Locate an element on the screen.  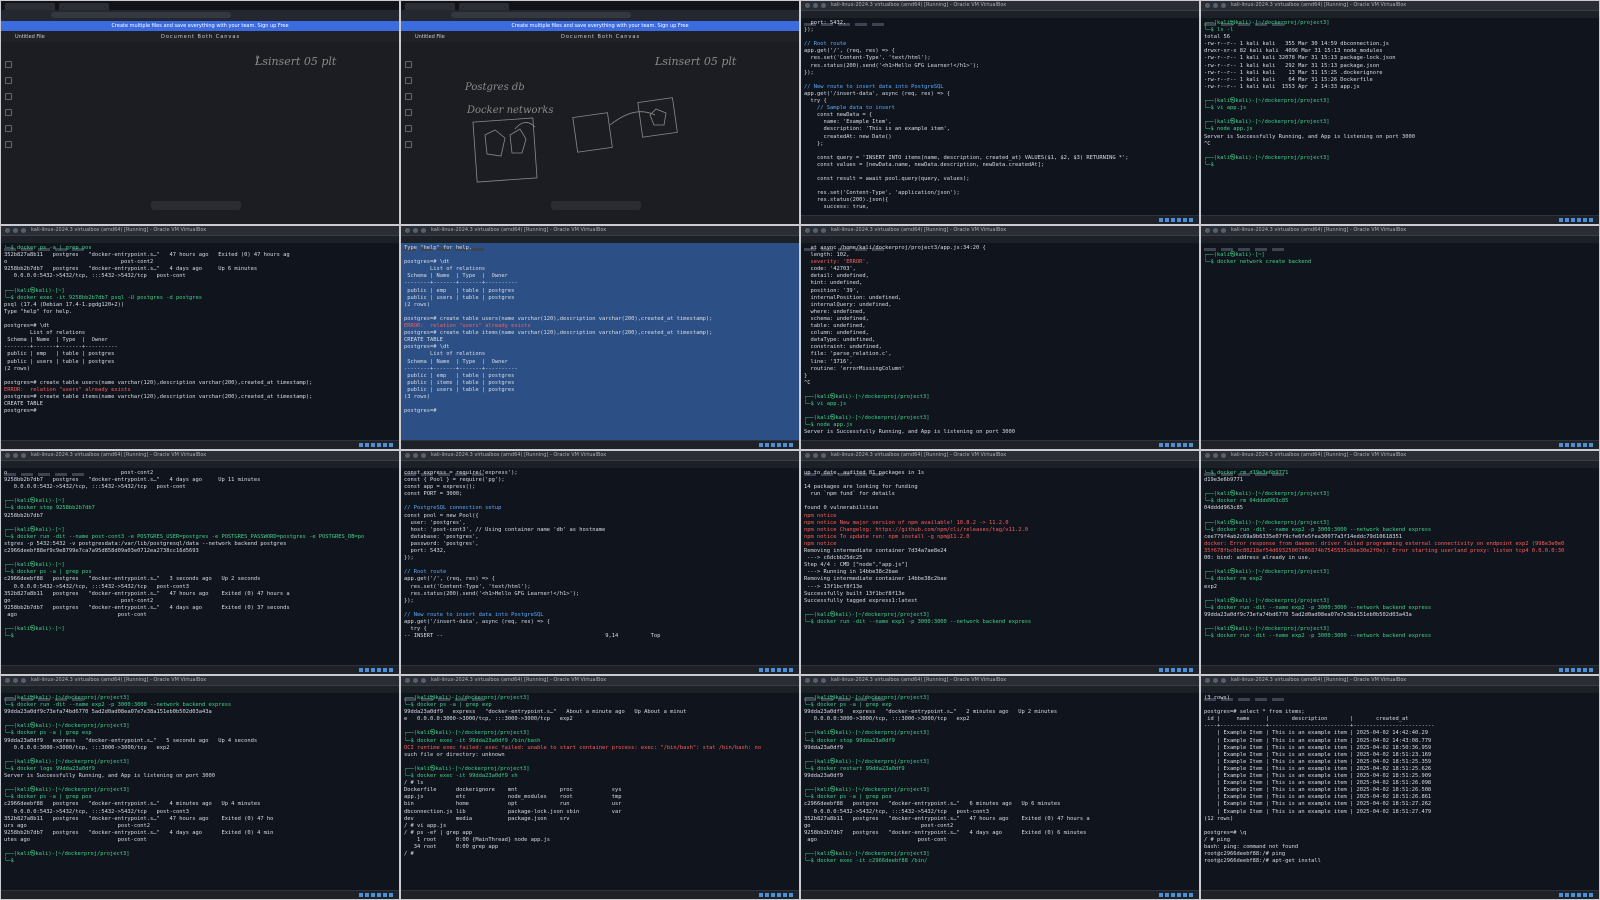
terminal-line: Schema | Name | Type | Owner is located at coordinates (456, 276).